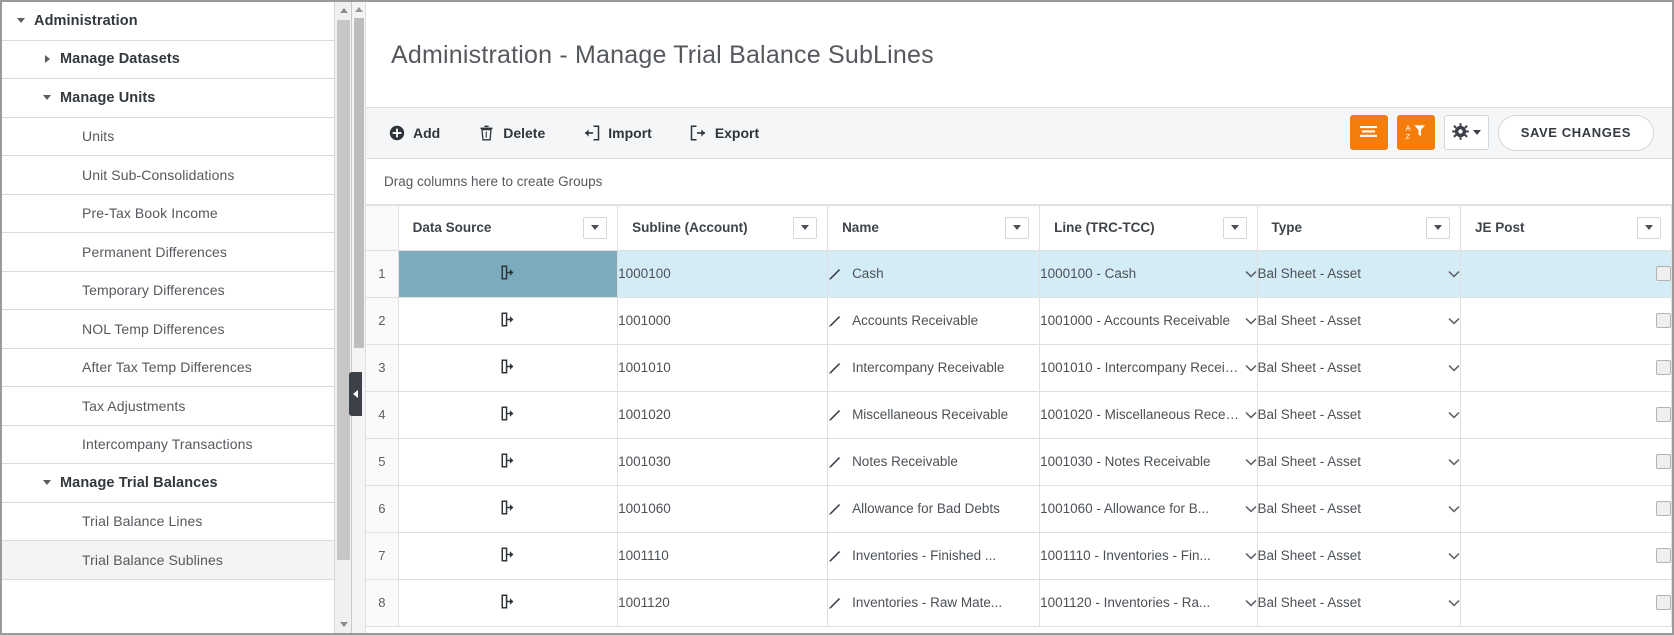 The width and height of the screenshot is (1674, 635). Describe the element at coordinates (176, 444) in the screenshot. I see `sidebar-item-intercompany-transactions: Intercompany Transactions` at that location.